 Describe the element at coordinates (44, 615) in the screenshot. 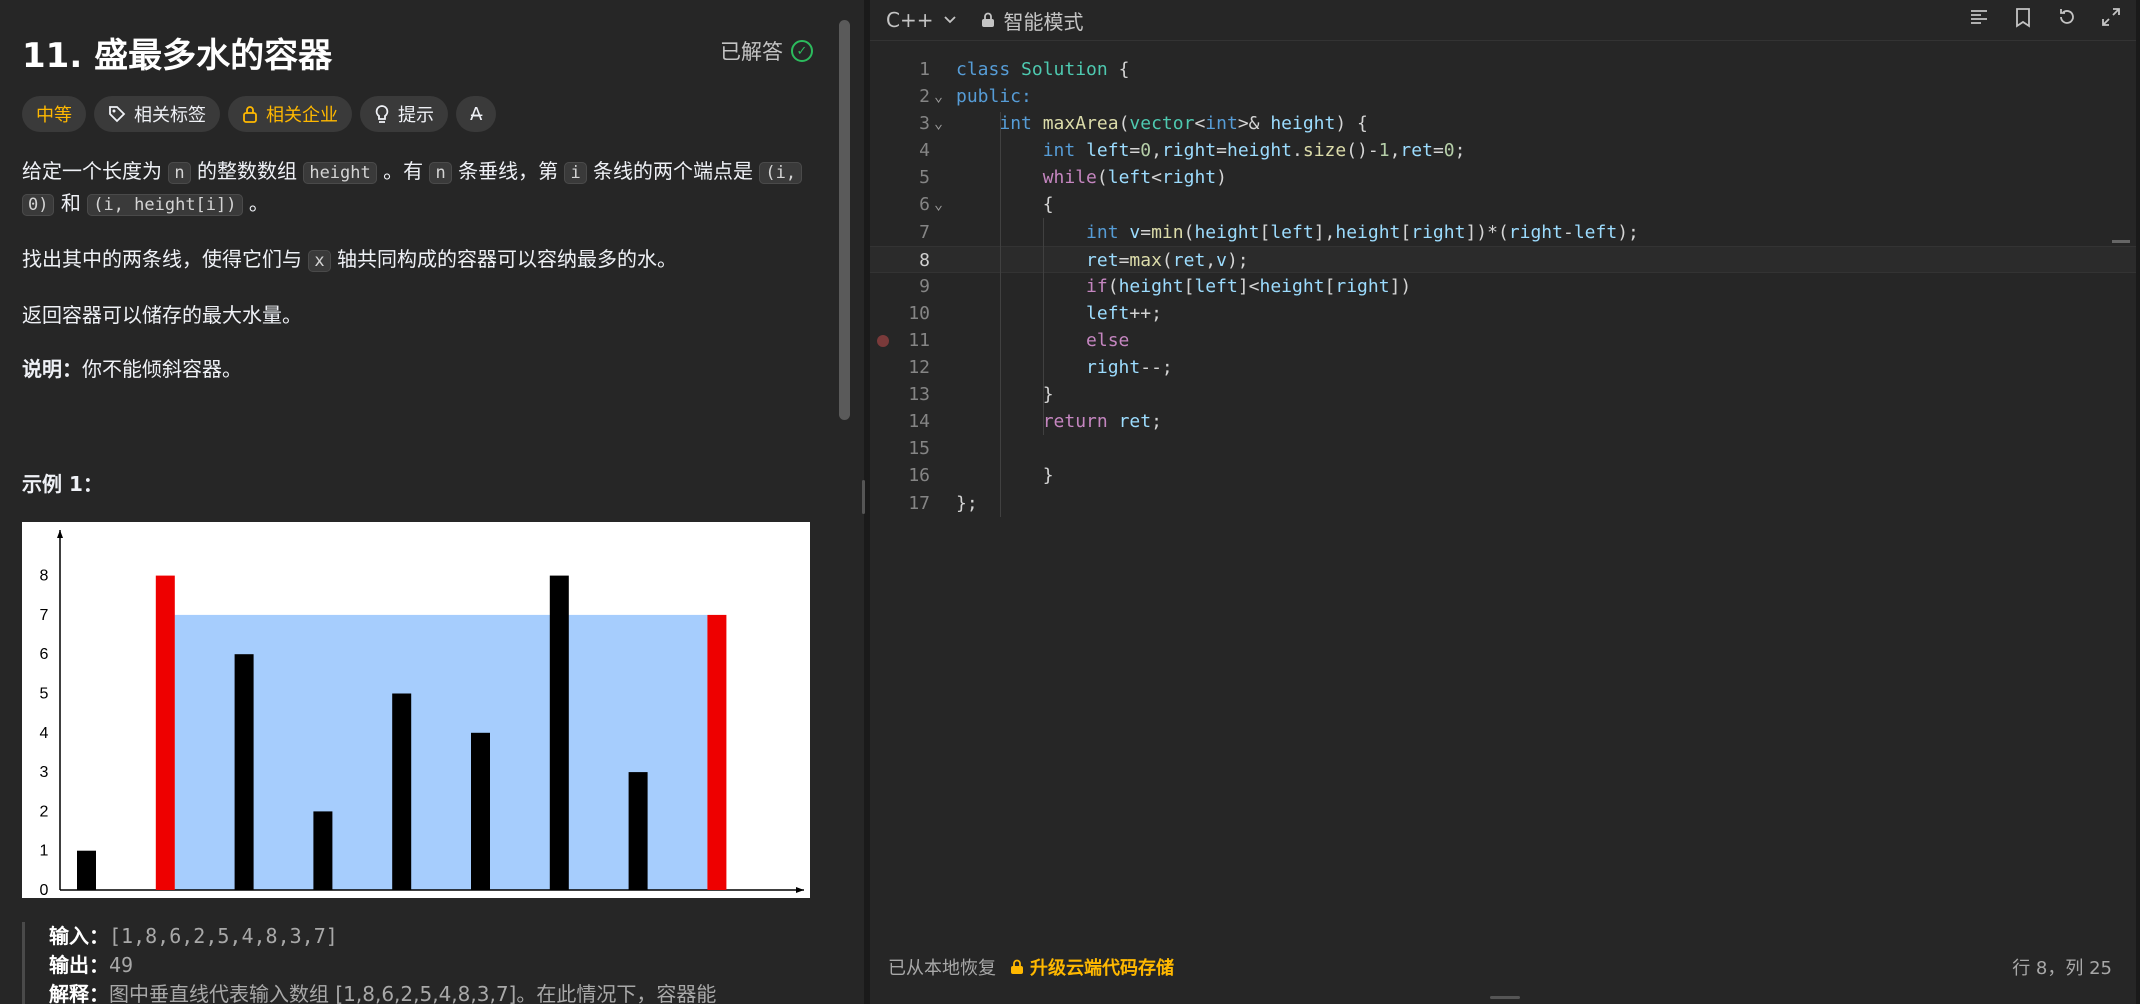

I see `y-tick-label: 7` at that location.